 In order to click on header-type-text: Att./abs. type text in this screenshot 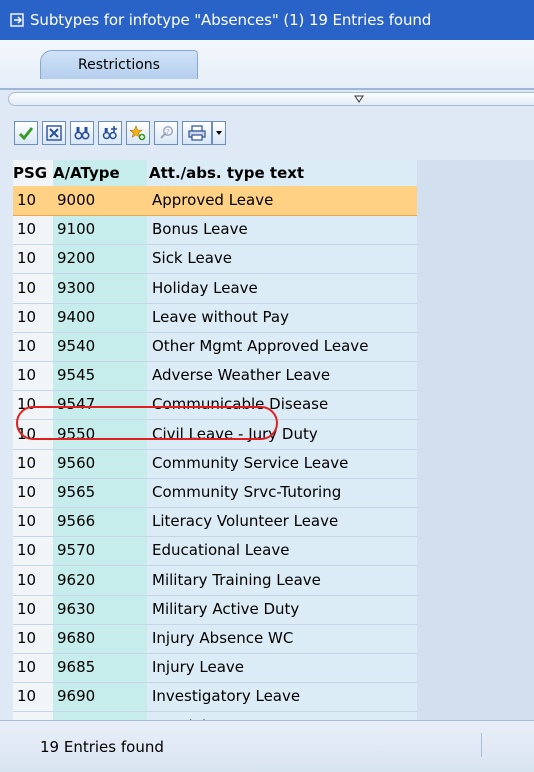, I will do `click(226, 173)`.